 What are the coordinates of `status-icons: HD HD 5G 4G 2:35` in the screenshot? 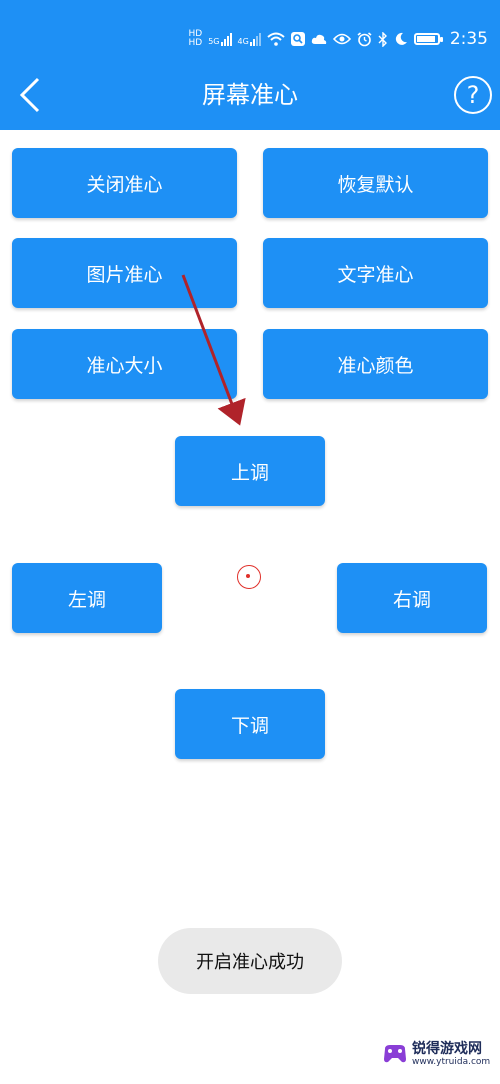 It's located at (338, 39).